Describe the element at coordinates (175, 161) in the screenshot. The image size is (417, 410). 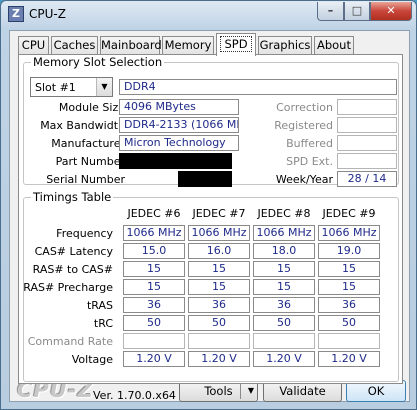
I see `part-number-field-redacted` at that location.